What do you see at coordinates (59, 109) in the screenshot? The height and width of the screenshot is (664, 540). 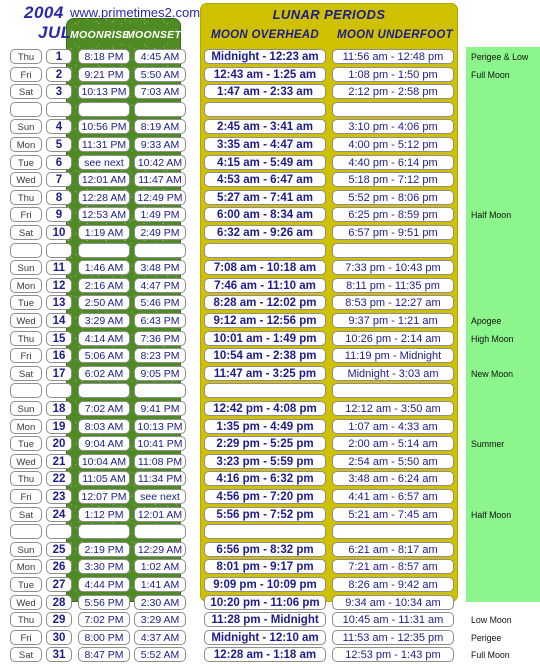 I see `date-number-cell` at bounding box center [59, 109].